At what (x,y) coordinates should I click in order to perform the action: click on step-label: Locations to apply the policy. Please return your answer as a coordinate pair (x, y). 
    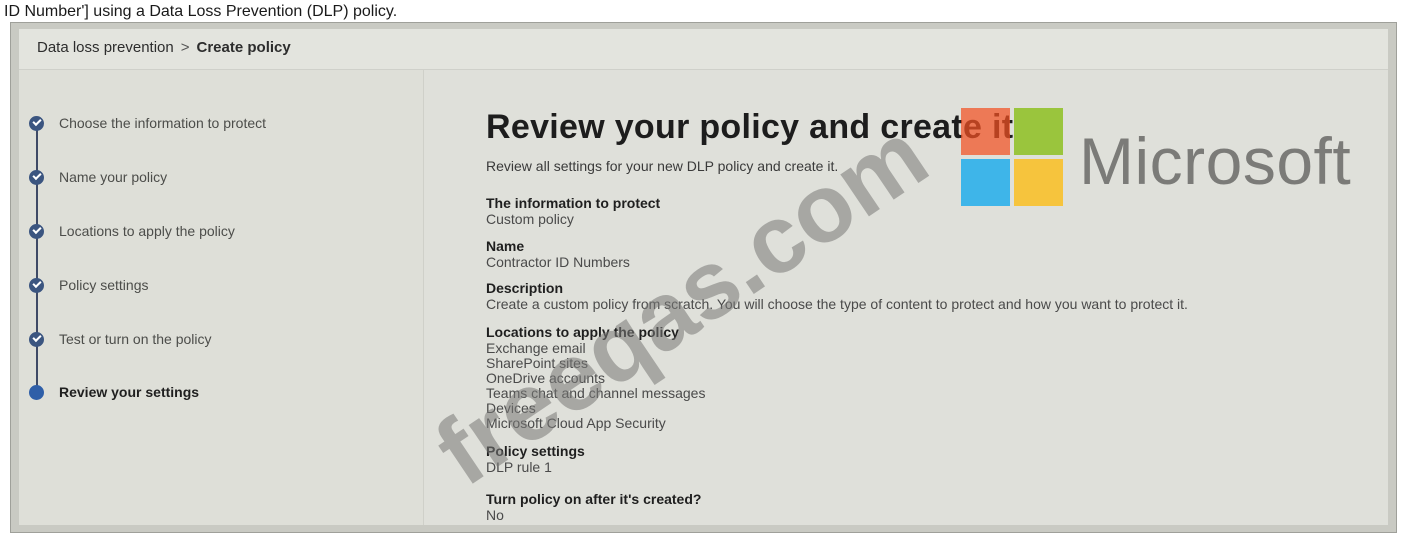
    Looking at the image, I should click on (147, 231).